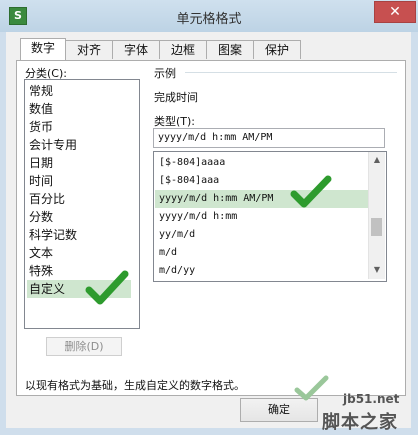 The width and height of the screenshot is (418, 435). Describe the element at coordinates (262, 253) in the screenshot. I see `format-item: m/d` at that location.